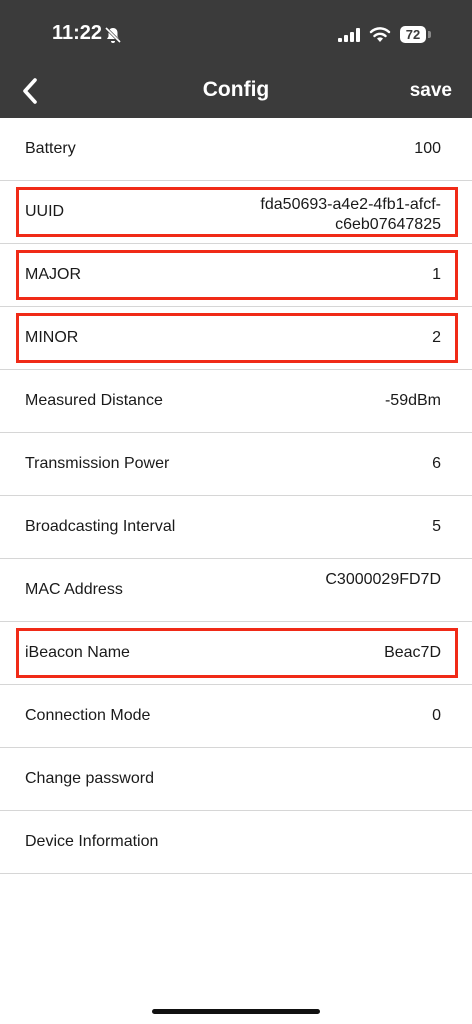 The width and height of the screenshot is (472, 1024). I want to click on row-label: UUID, so click(45, 211).